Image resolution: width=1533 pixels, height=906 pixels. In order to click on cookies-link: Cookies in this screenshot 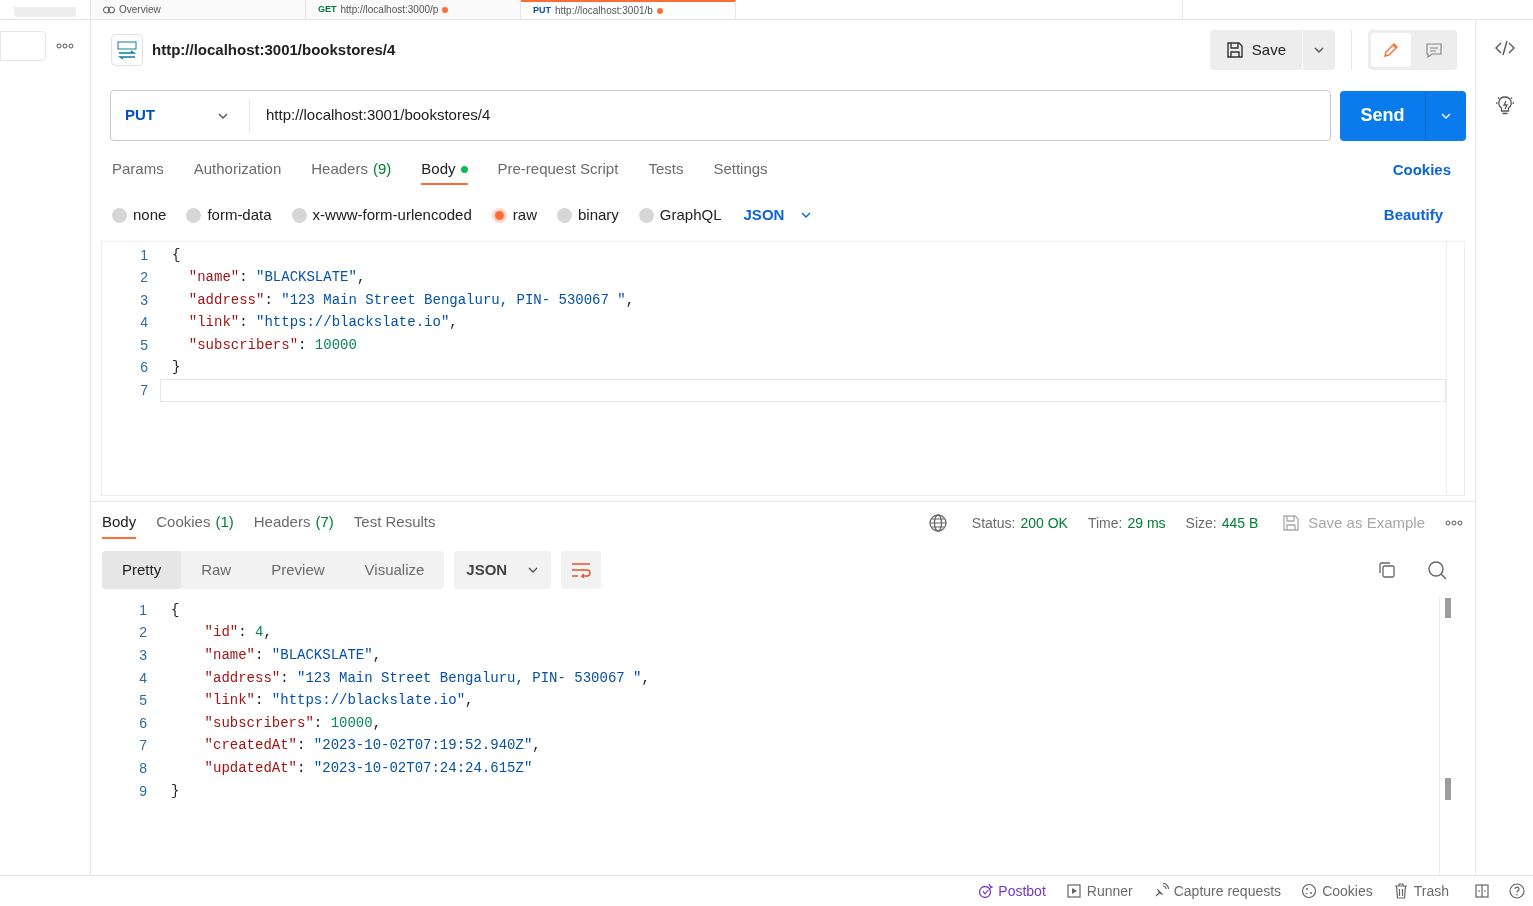, I will do `click(1421, 170)`.